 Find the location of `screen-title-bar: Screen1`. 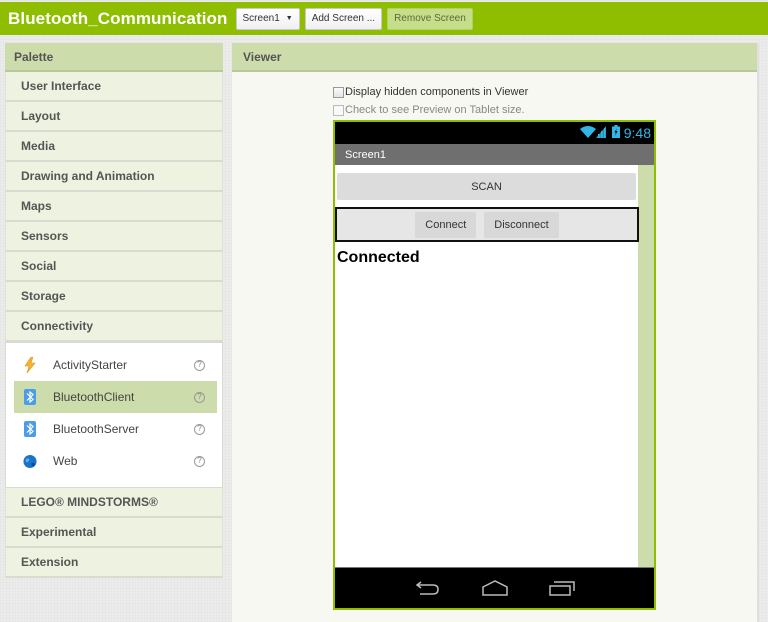

screen-title-bar: Screen1 is located at coordinates (494, 154).